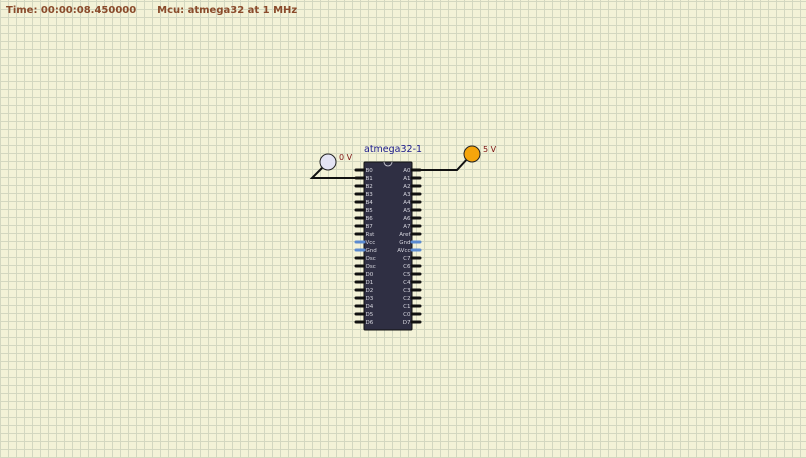 This screenshot has height=458, width=806. I want to click on pin-label-right: C7, so click(407, 259).